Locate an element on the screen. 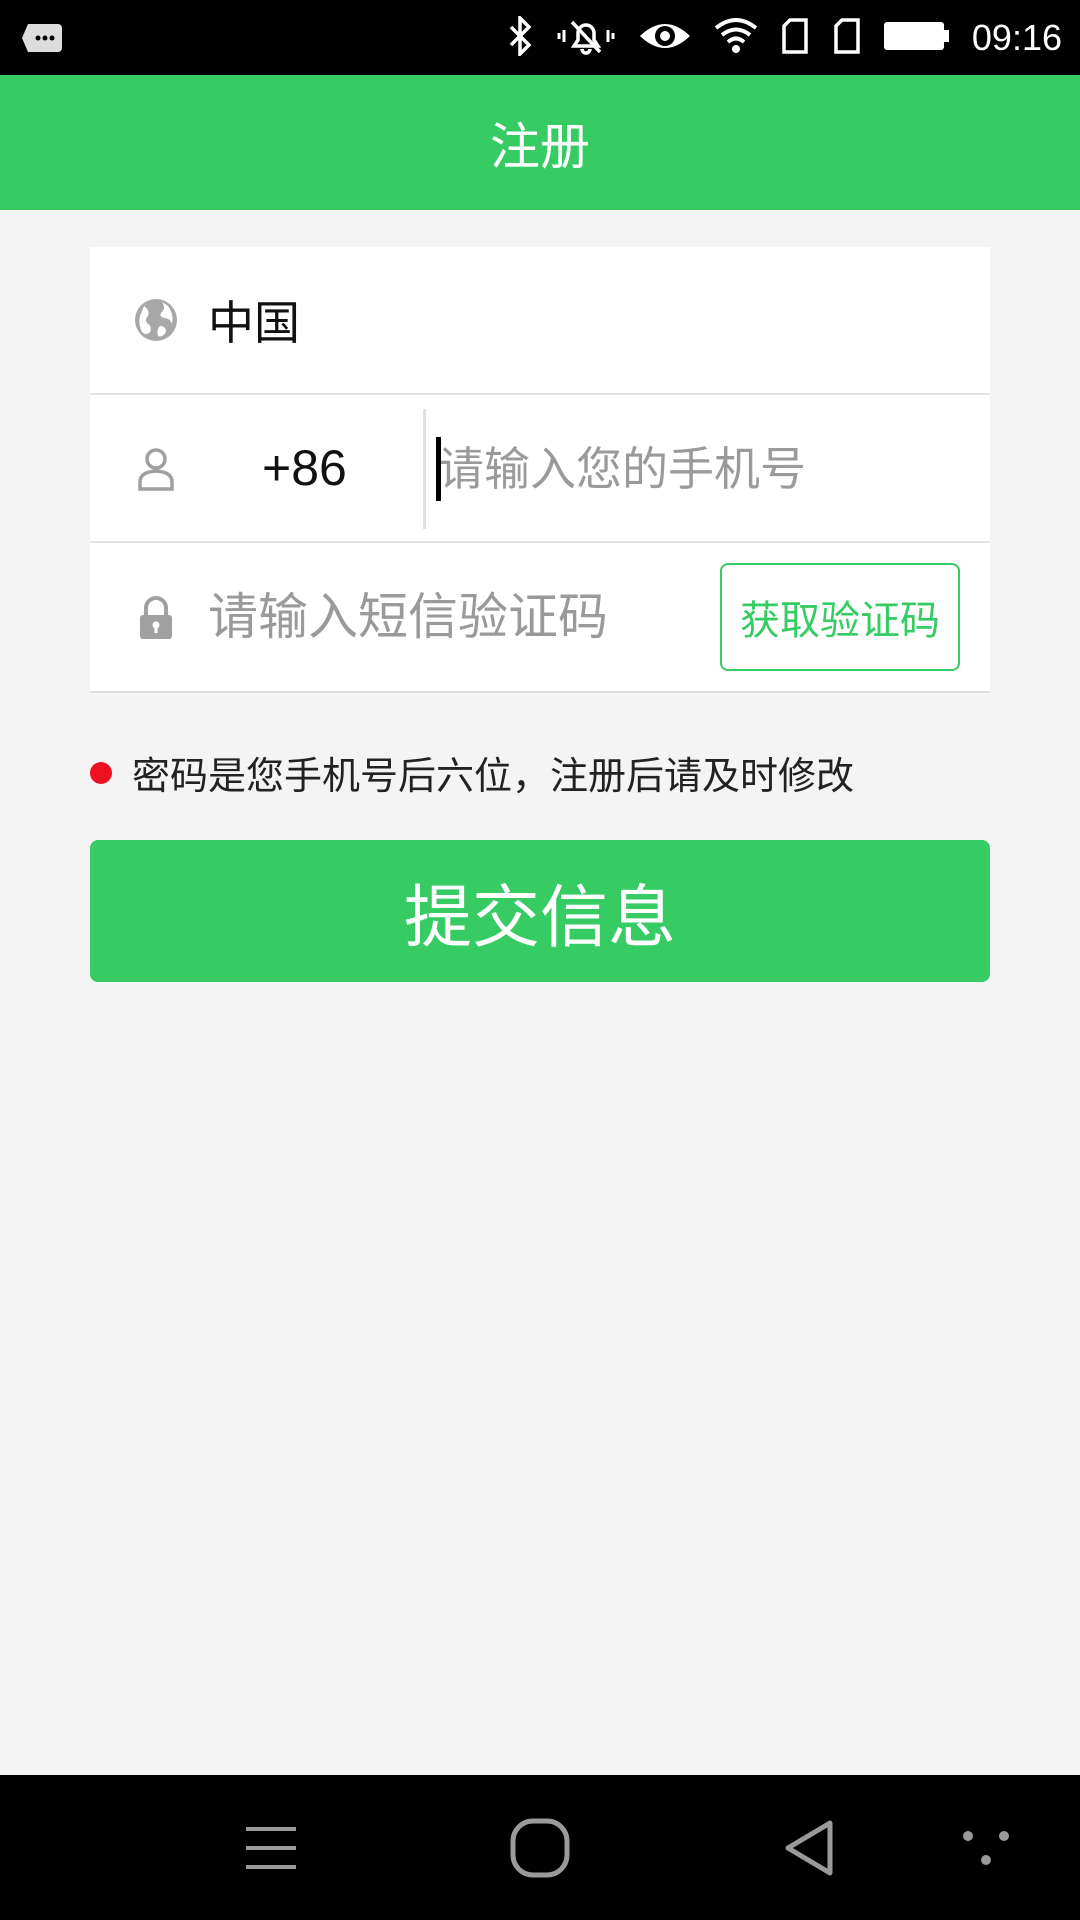  wifi-icon is located at coordinates (736, 38).